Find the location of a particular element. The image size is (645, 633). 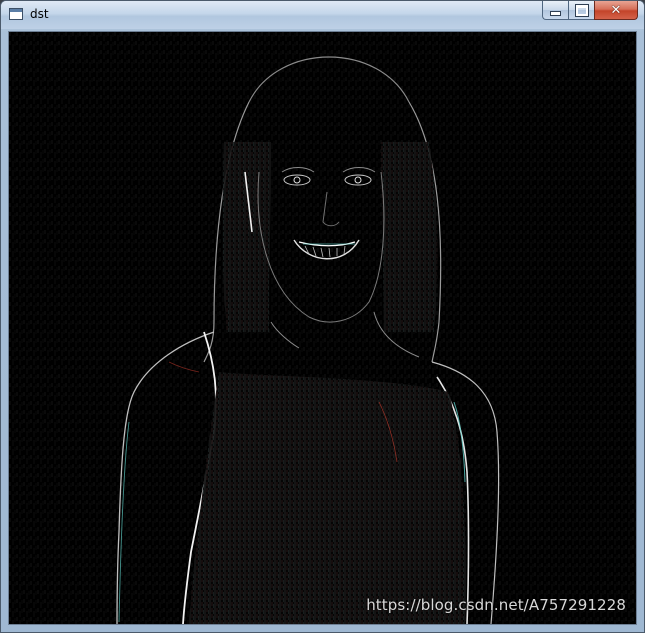

maximize-icon is located at coordinates (581, 10).